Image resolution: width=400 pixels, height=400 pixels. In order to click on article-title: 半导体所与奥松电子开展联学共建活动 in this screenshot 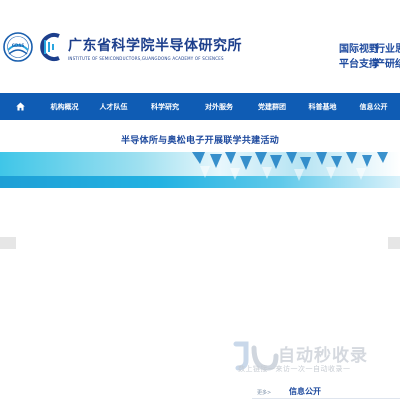, I will do `click(200, 141)`.